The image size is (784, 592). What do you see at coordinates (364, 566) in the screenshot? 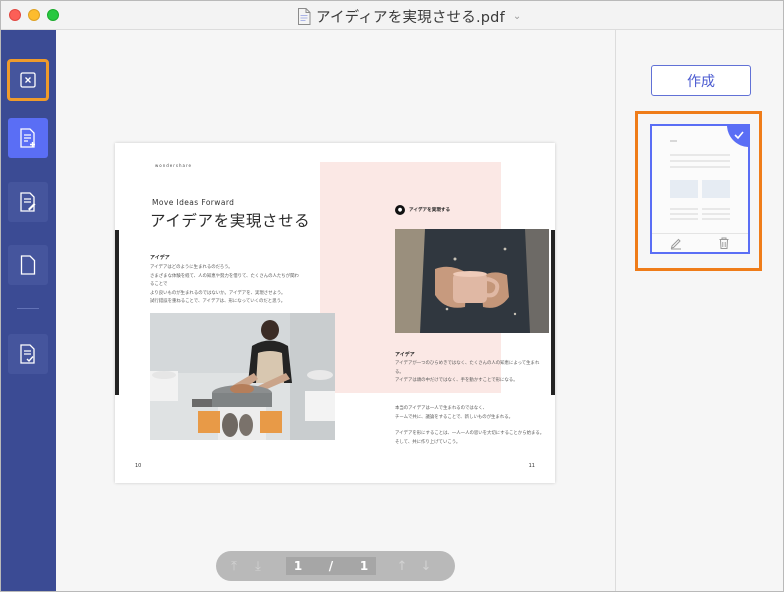
I see `total-pages: 1` at bounding box center [364, 566].